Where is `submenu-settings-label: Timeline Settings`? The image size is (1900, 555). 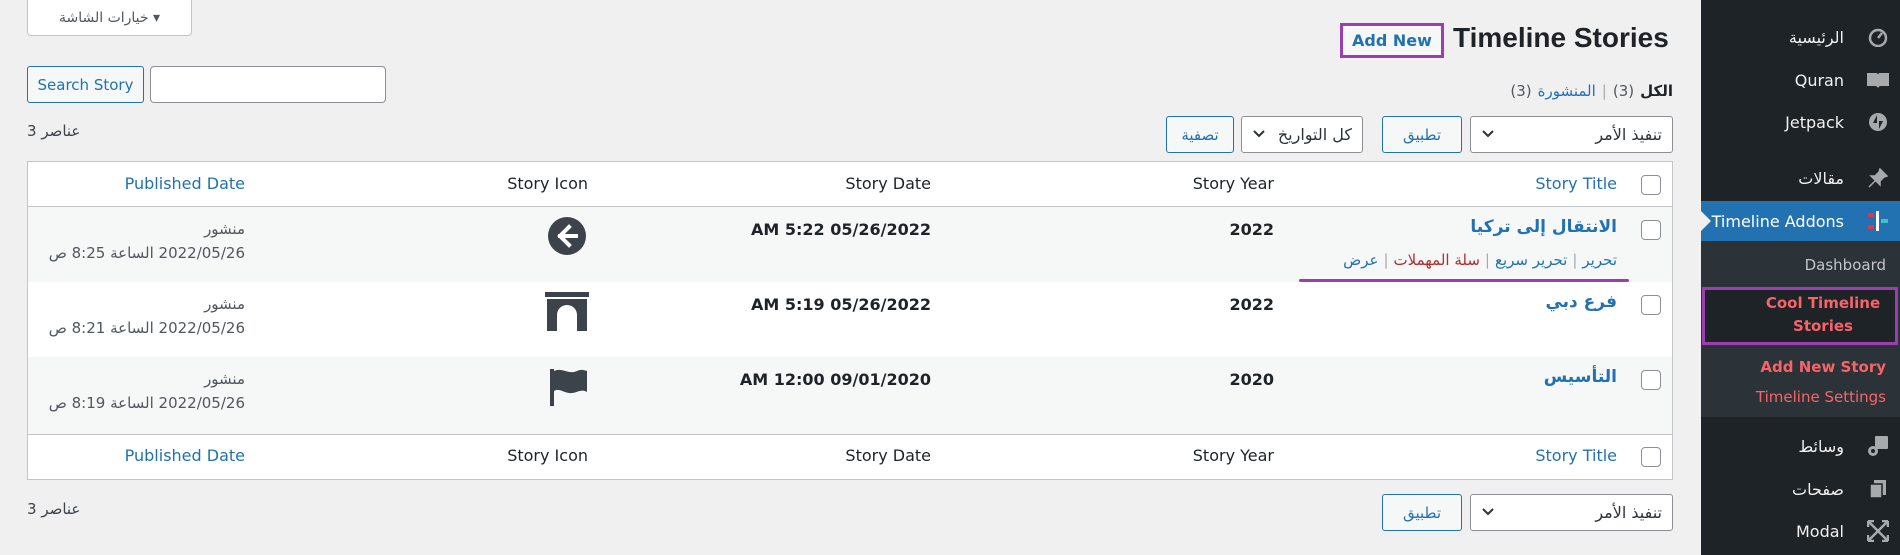
submenu-settings-label: Timeline Settings is located at coordinates (1820, 397).